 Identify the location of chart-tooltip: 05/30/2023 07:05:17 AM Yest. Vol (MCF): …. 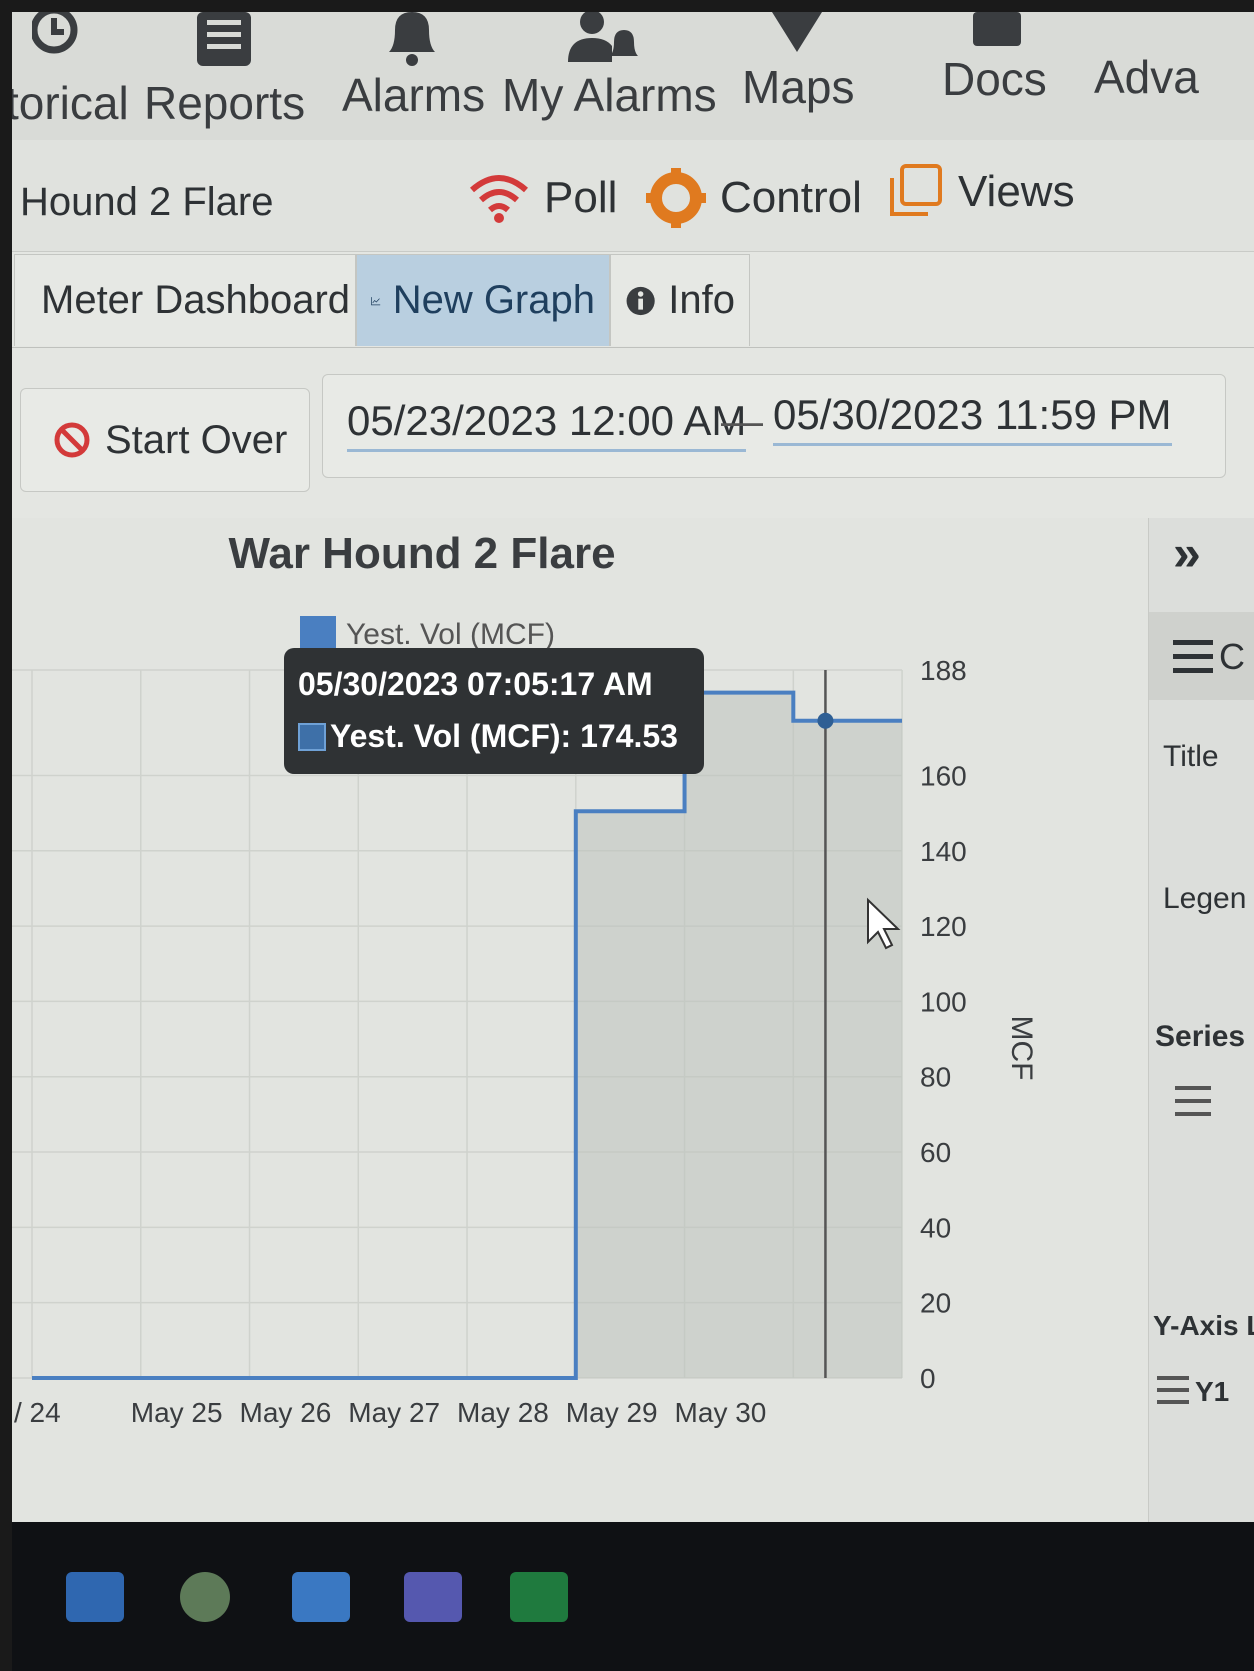
(494, 711).